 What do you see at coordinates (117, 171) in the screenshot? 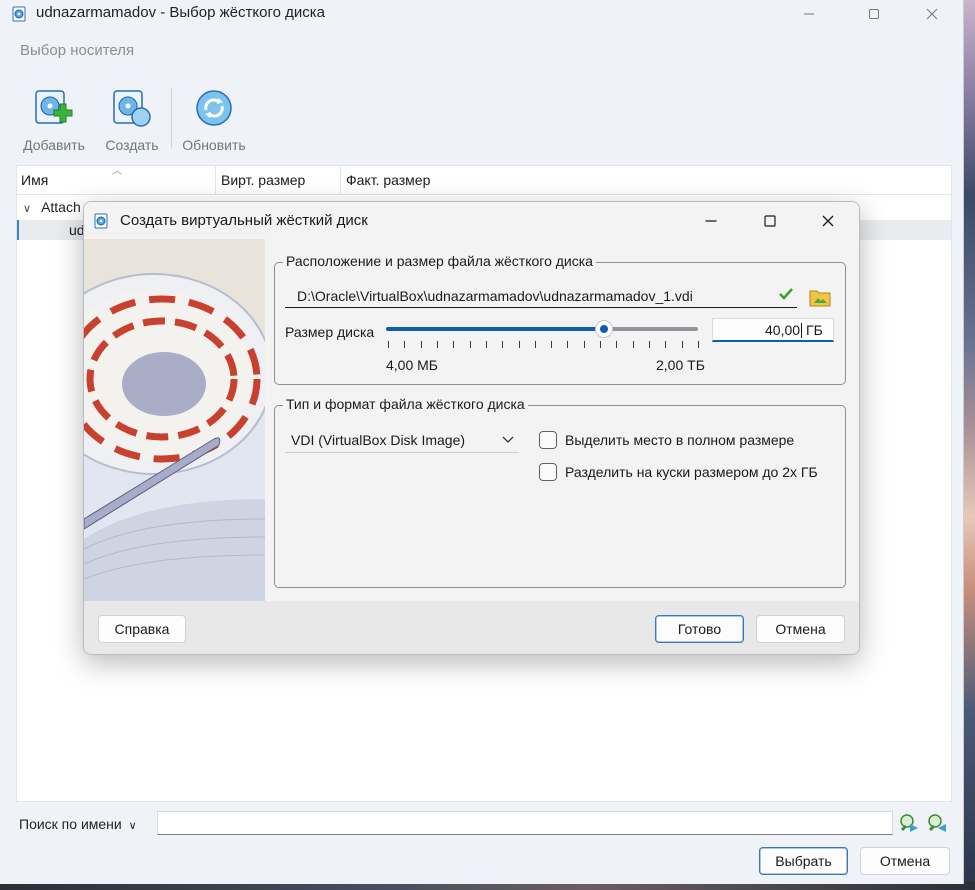
I see `sort-indicator-icon: ︿` at bounding box center [117, 171].